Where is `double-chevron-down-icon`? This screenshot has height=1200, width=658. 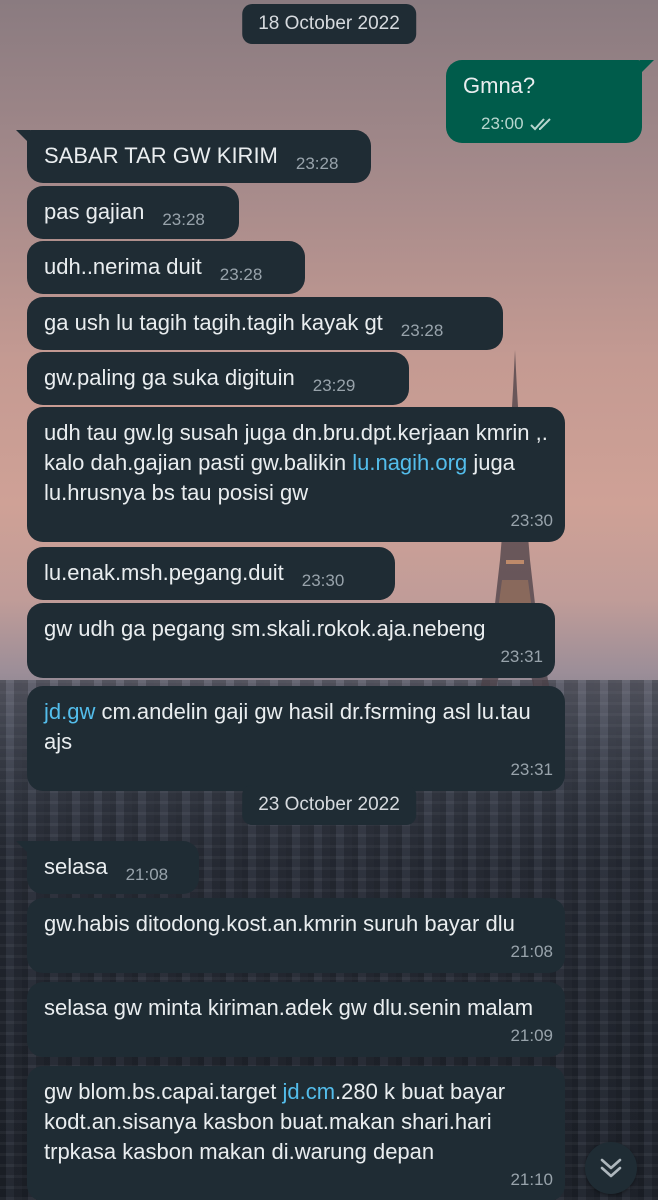
double-chevron-down-icon is located at coordinates (611, 1168).